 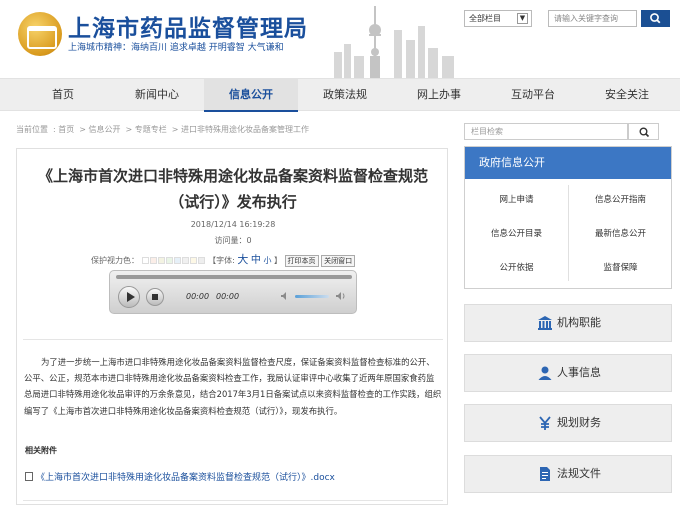 What do you see at coordinates (516, 268) in the screenshot?
I see `gov-link-basis: 公开依据` at bounding box center [516, 268].